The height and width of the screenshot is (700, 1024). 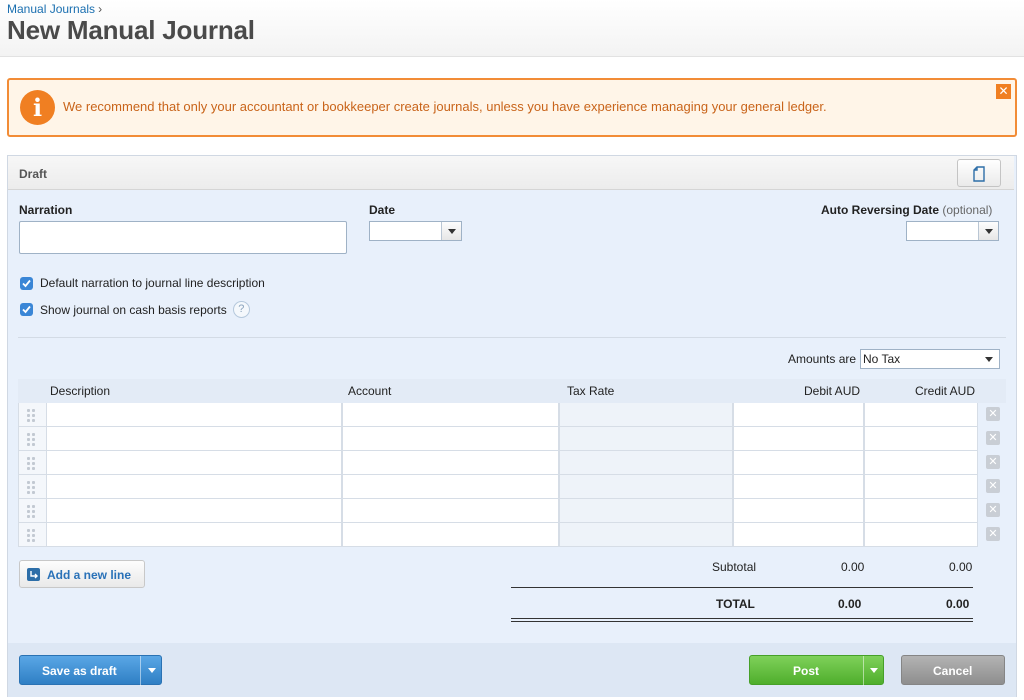 I want to click on save-as-draft-button: Save as draft, so click(x=90, y=670).